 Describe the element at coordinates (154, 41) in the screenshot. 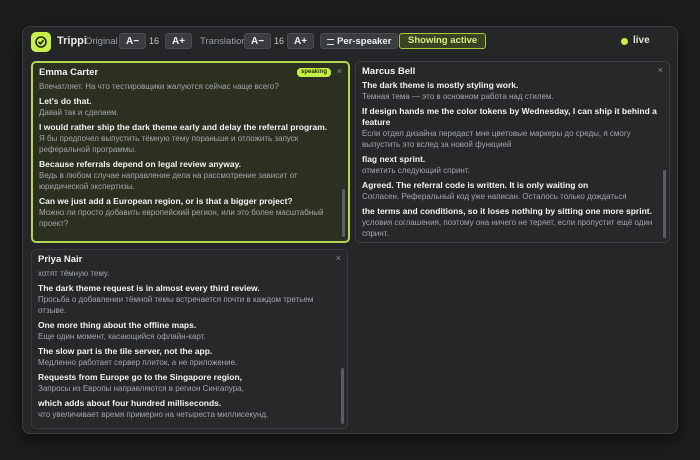

I see `original-size-value: 16` at that location.